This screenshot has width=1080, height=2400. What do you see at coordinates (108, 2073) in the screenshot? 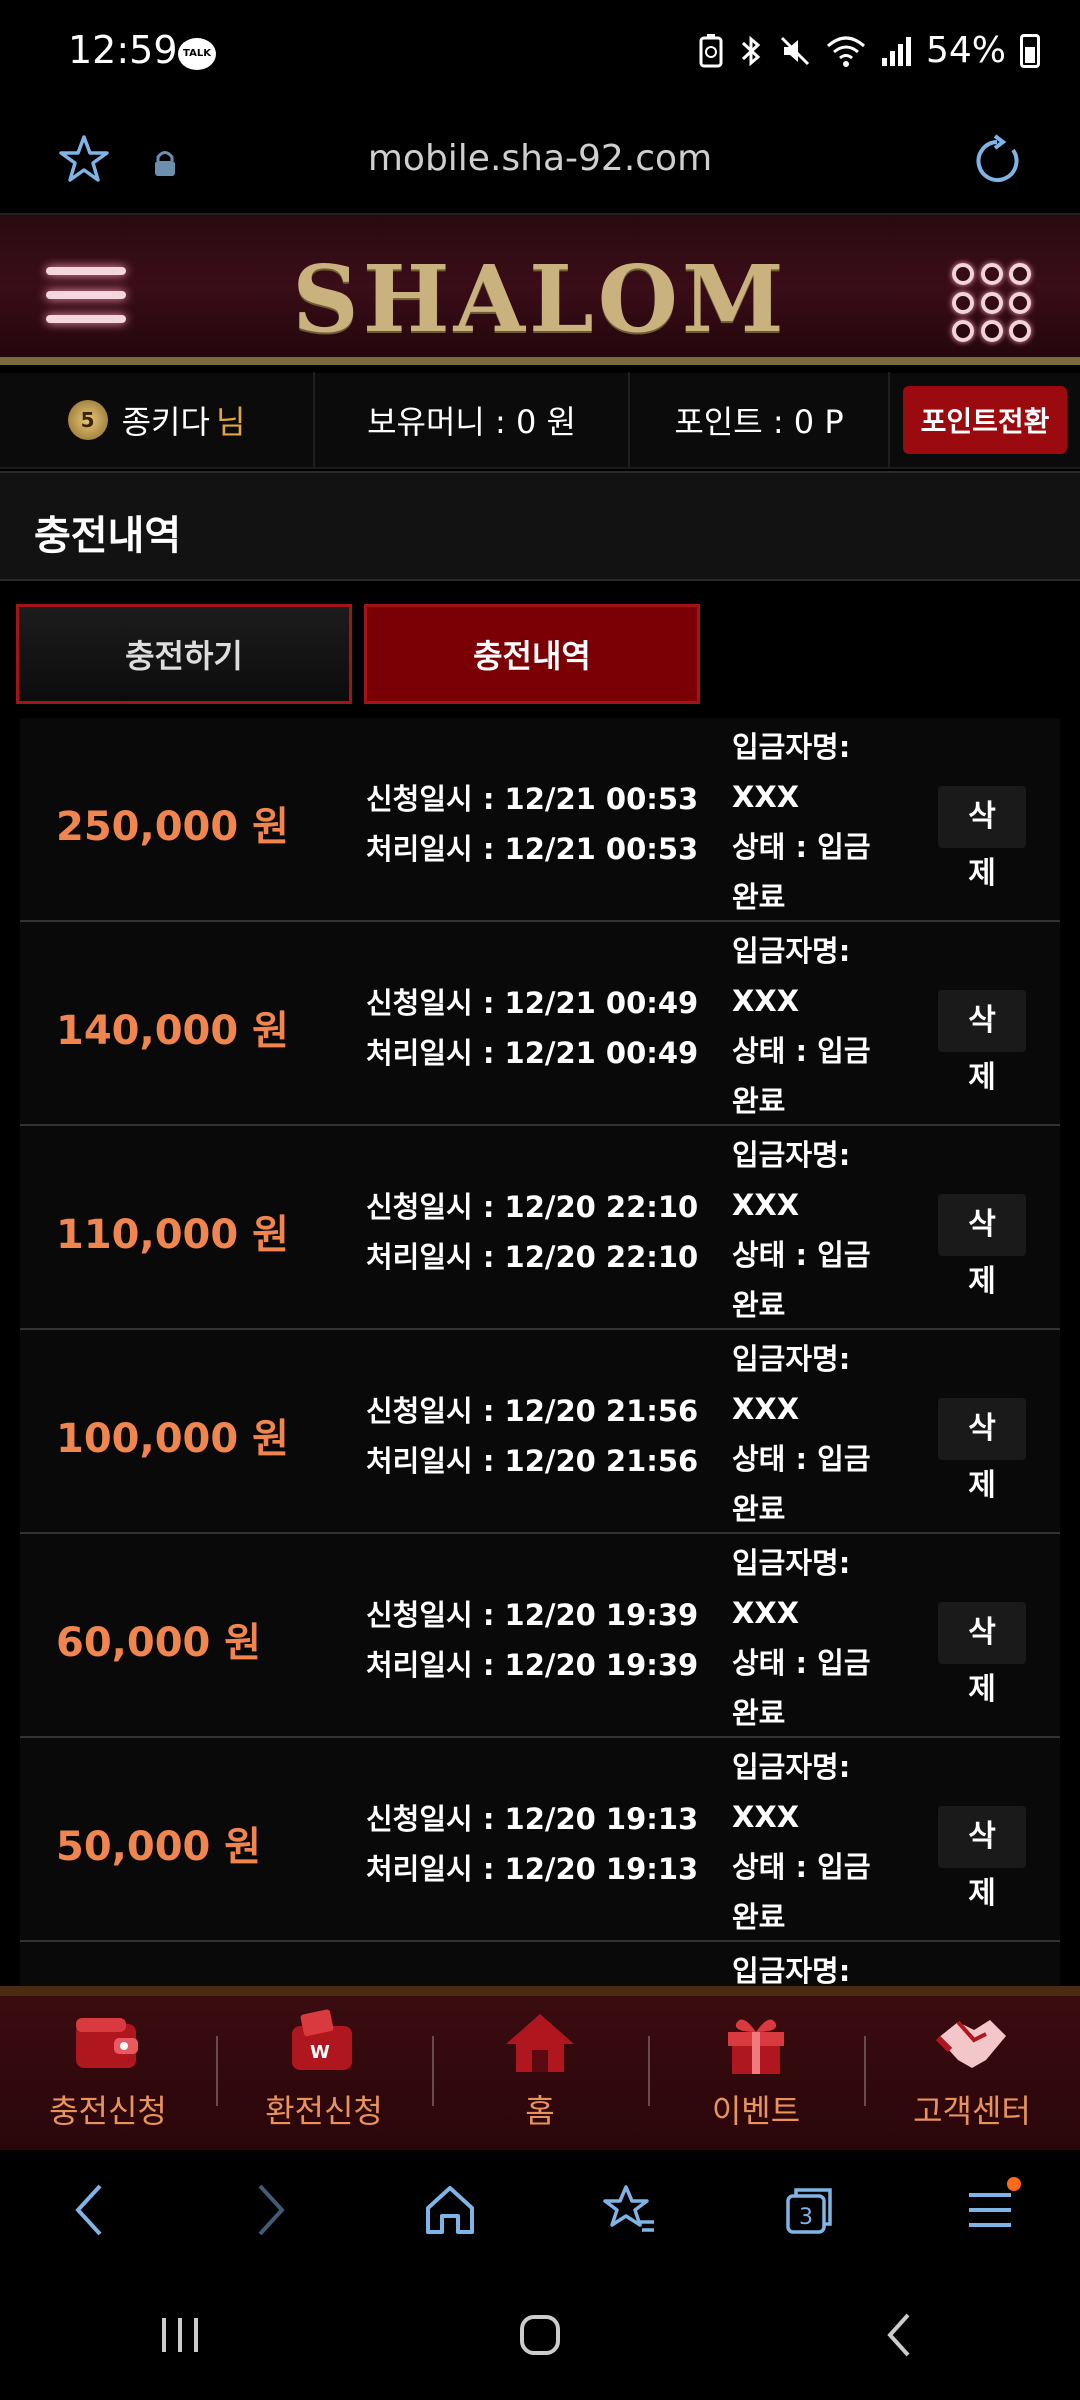
I see `nav-charge-request: 충전신청` at bounding box center [108, 2073].